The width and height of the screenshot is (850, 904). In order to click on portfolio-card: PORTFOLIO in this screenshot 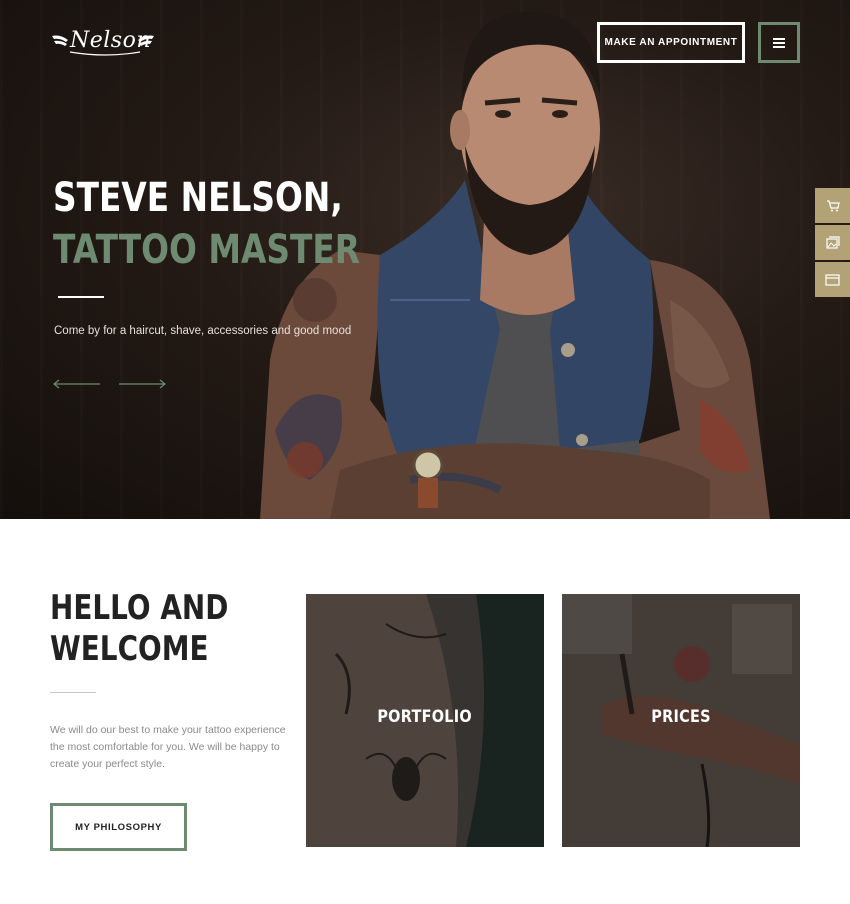, I will do `click(425, 720)`.